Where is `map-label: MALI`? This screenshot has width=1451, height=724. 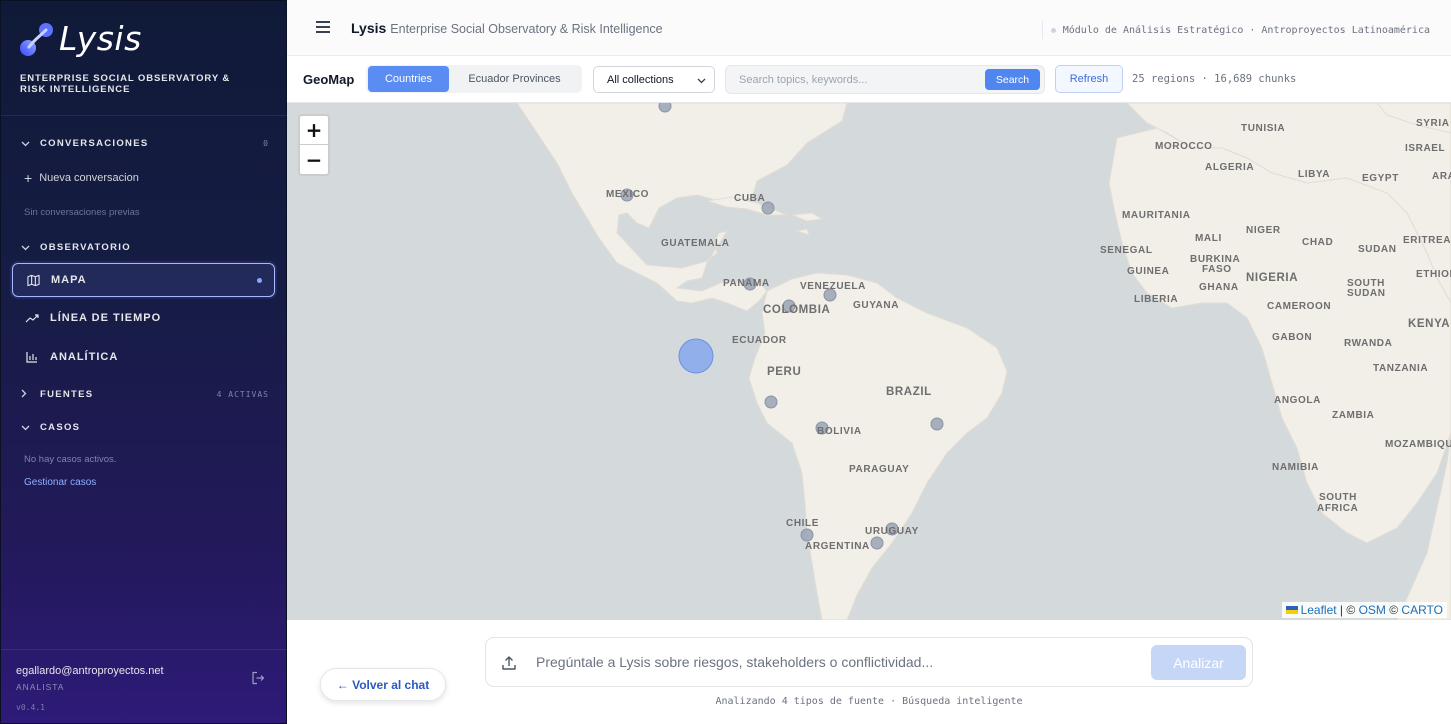 map-label: MALI is located at coordinates (1208, 238).